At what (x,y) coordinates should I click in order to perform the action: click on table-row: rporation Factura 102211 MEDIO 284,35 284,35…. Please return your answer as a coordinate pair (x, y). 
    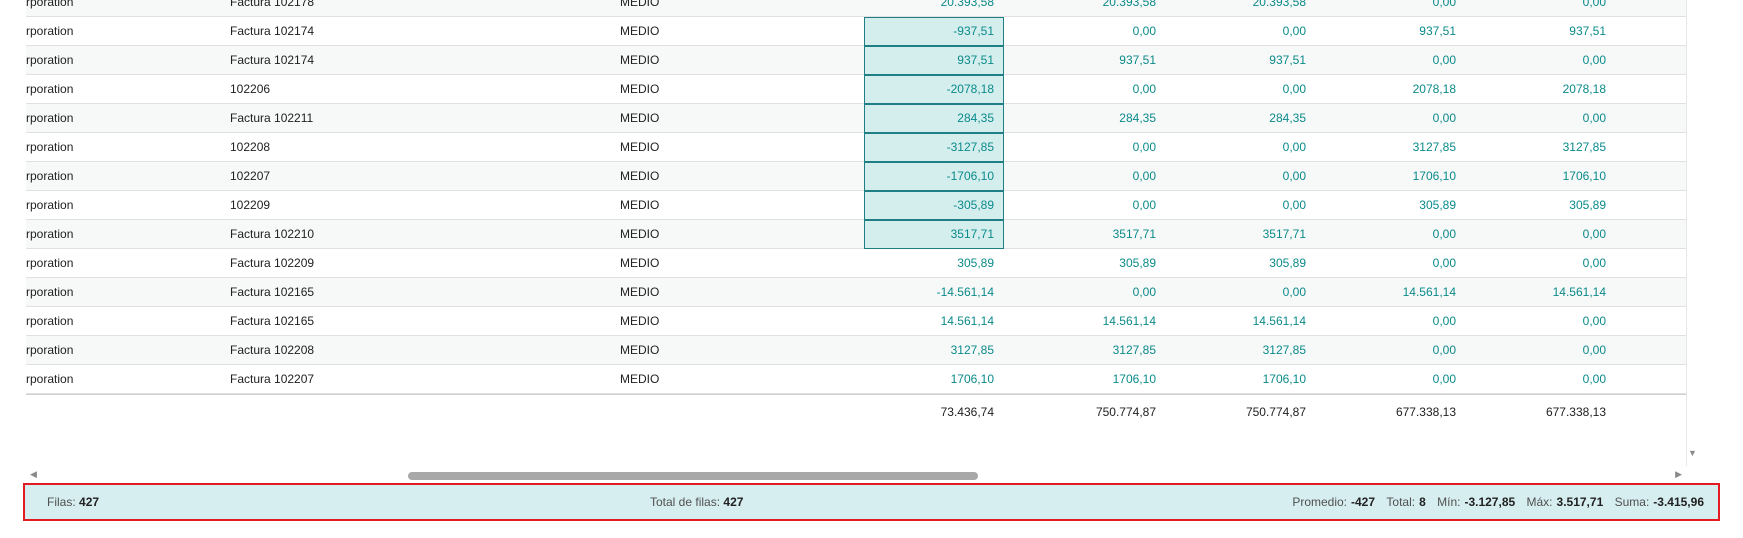
    Looking at the image, I should click on (856, 118).